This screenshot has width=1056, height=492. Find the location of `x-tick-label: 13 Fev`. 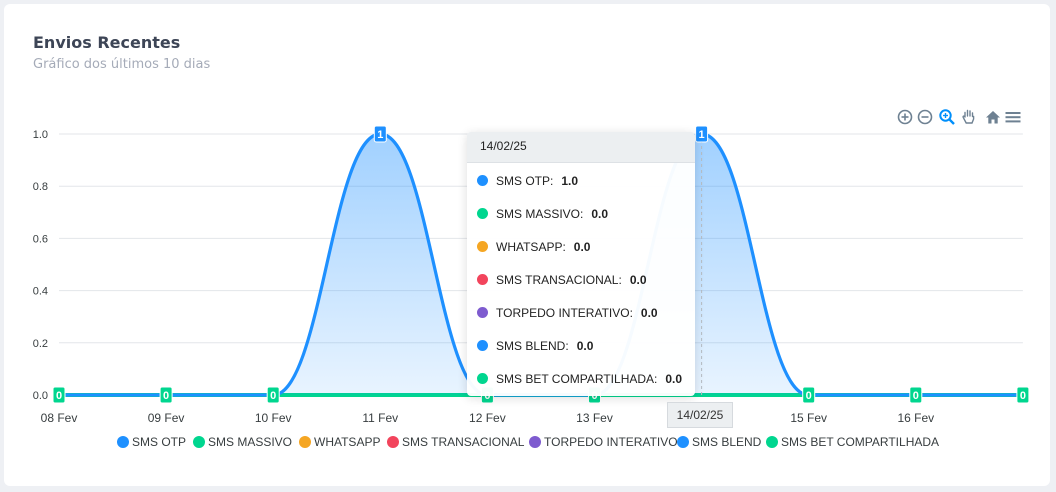

x-tick-label: 13 Fev is located at coordinates (594, 418).